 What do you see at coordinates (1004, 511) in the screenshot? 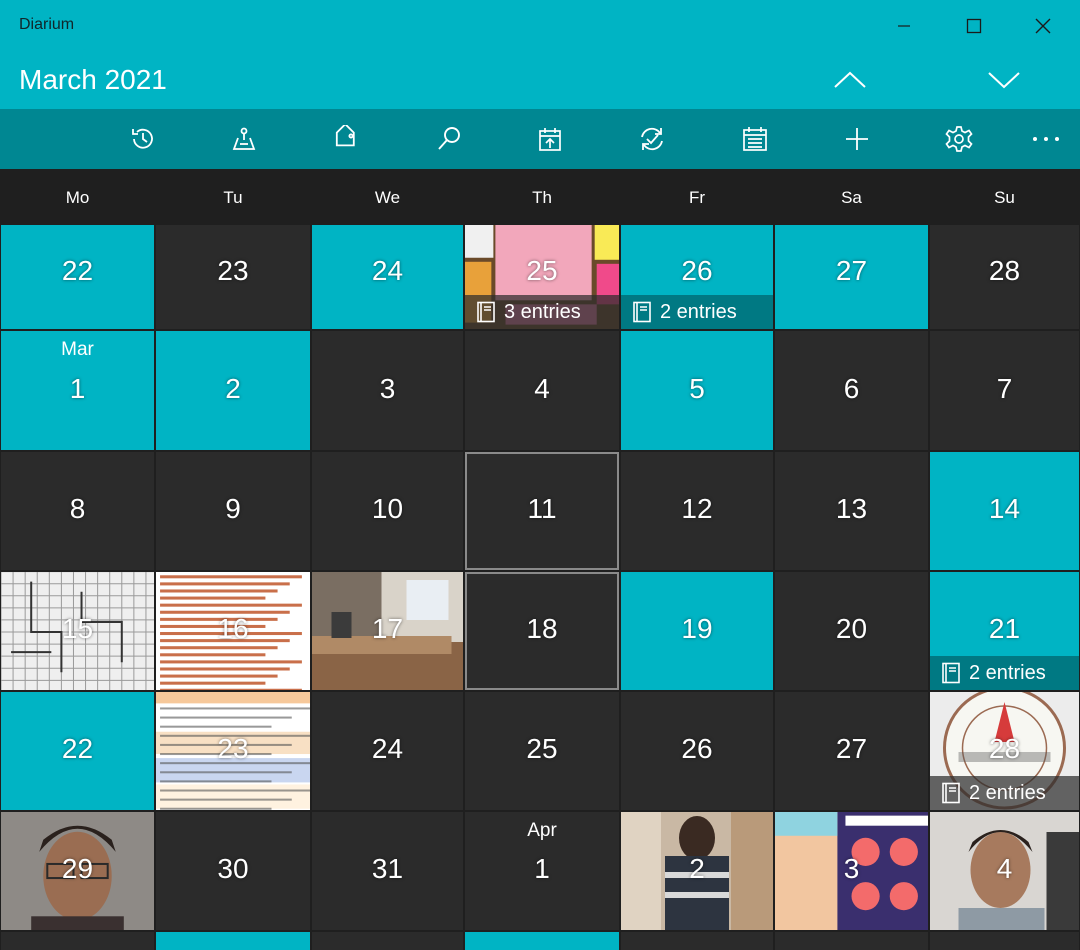
I see `day-cell: 14` at bounding box center [1004, 511].